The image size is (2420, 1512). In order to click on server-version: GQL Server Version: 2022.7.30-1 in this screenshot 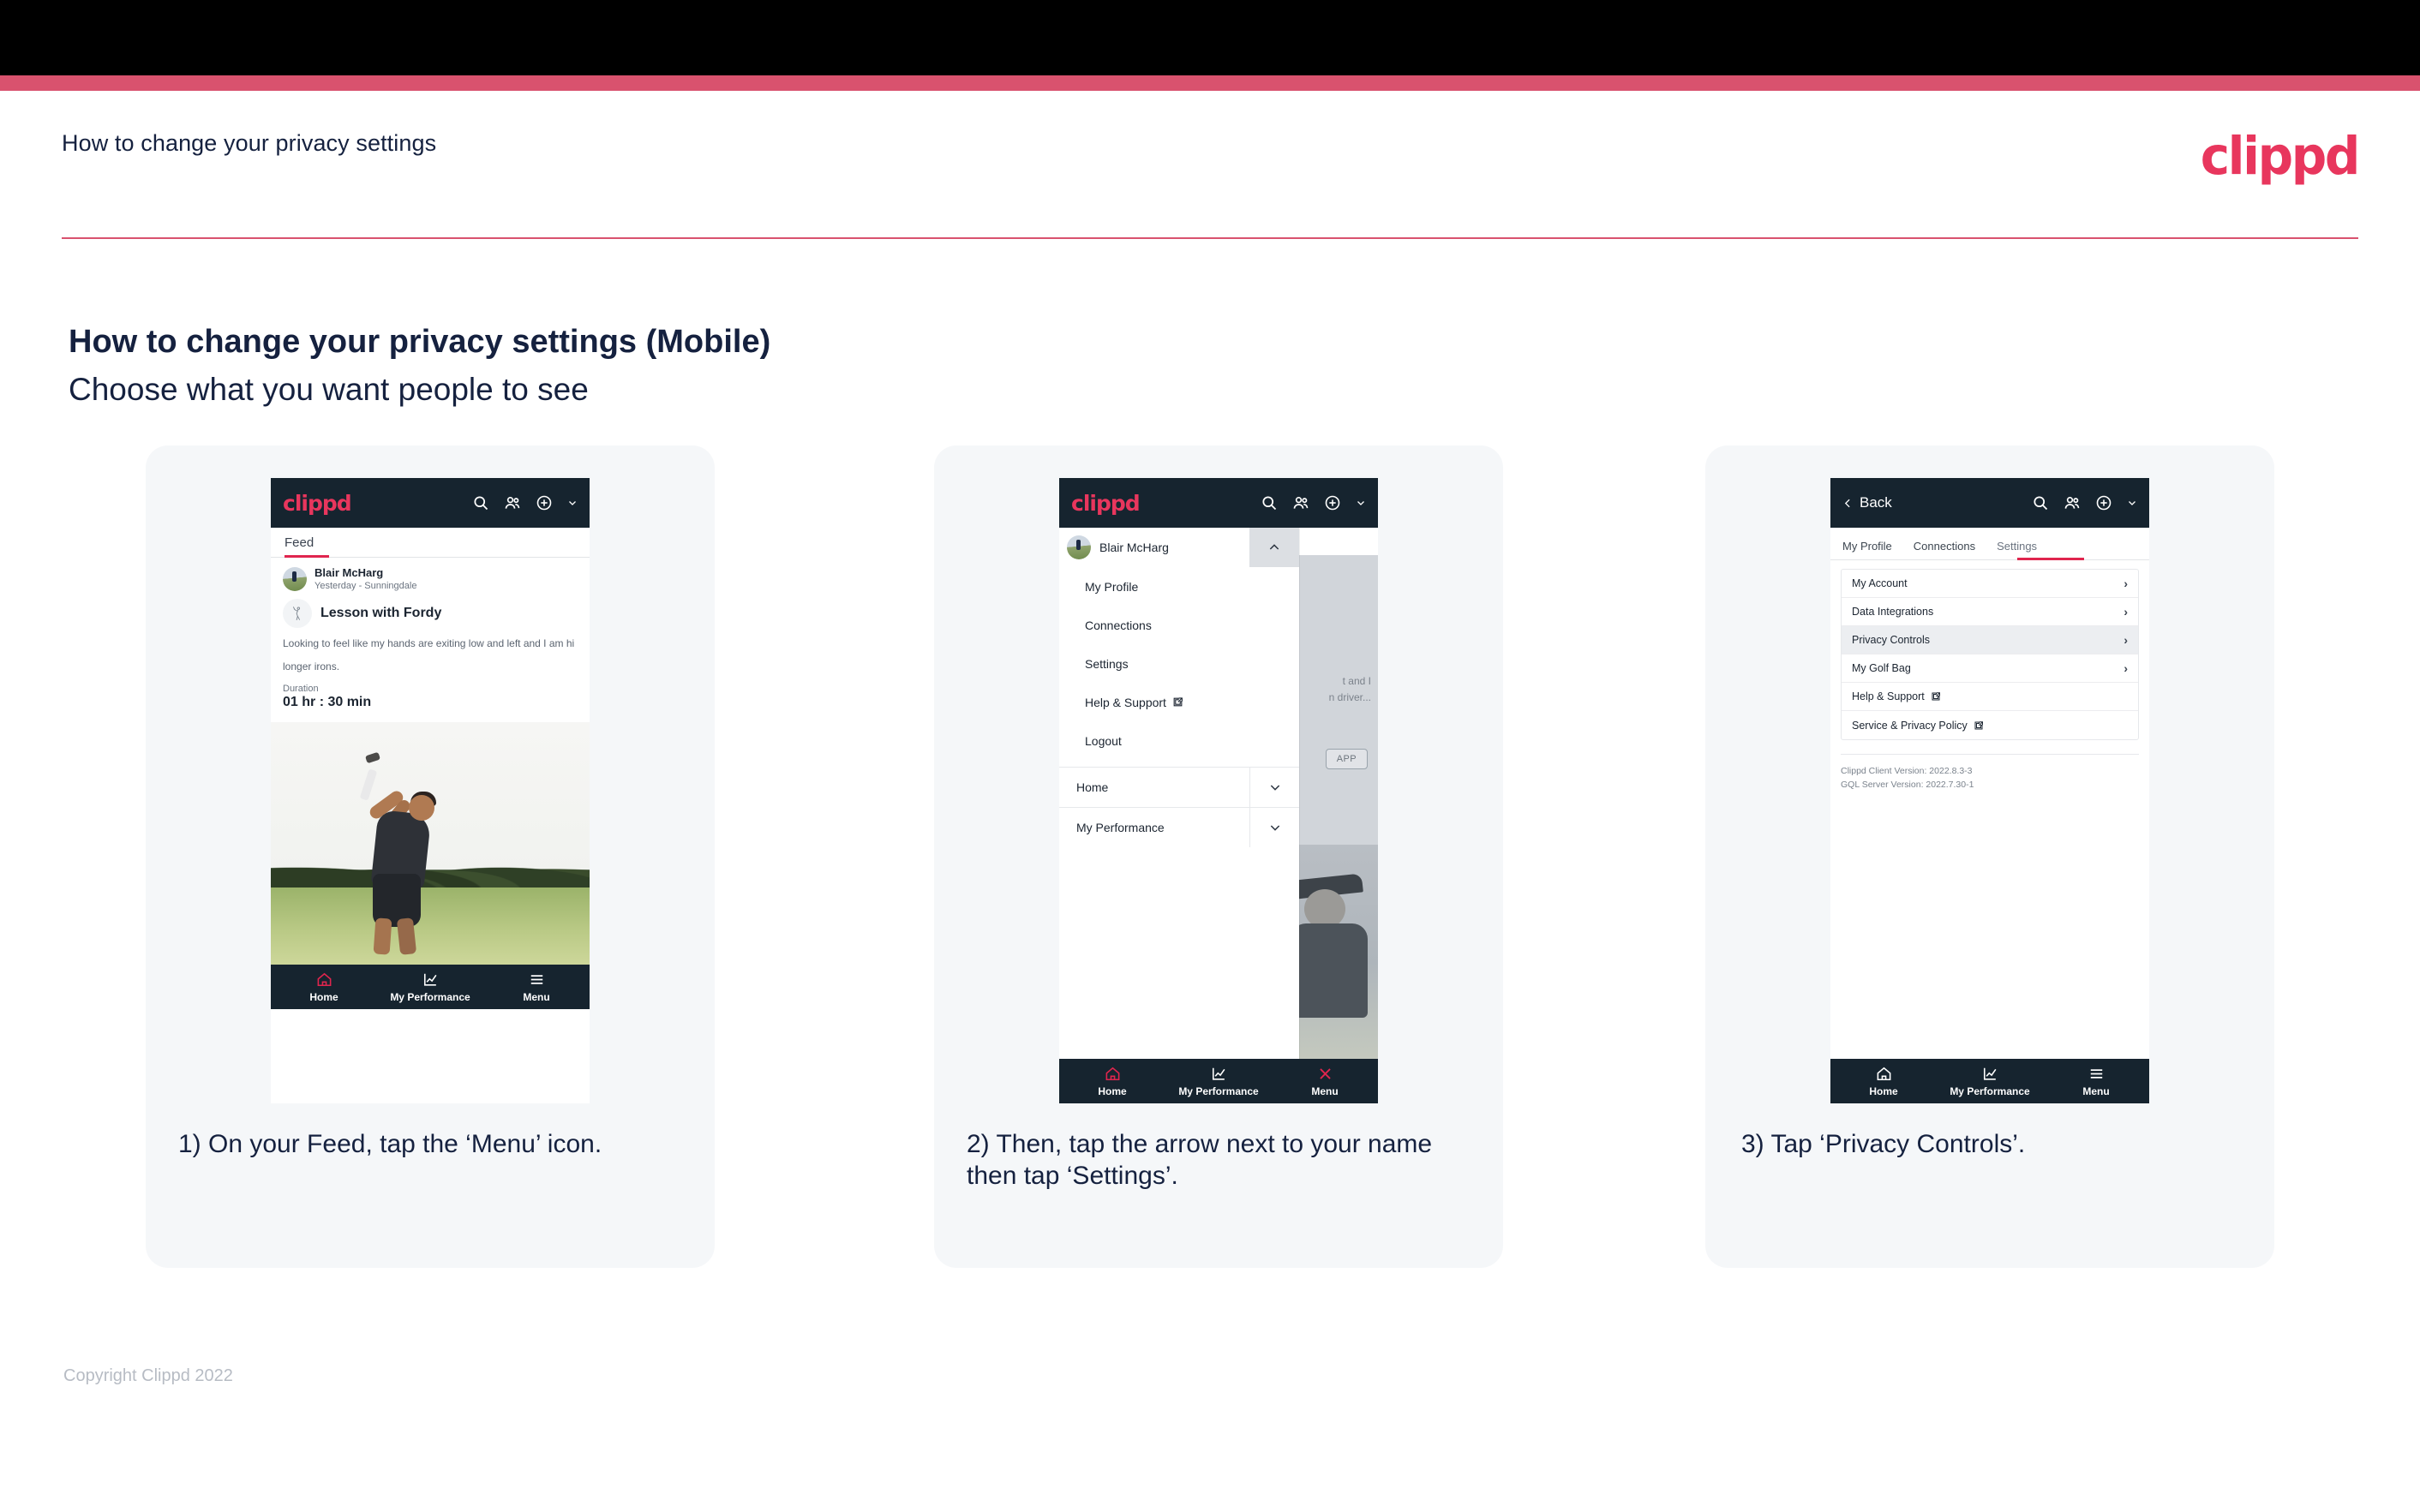, I will do `click(1908, 784)`.